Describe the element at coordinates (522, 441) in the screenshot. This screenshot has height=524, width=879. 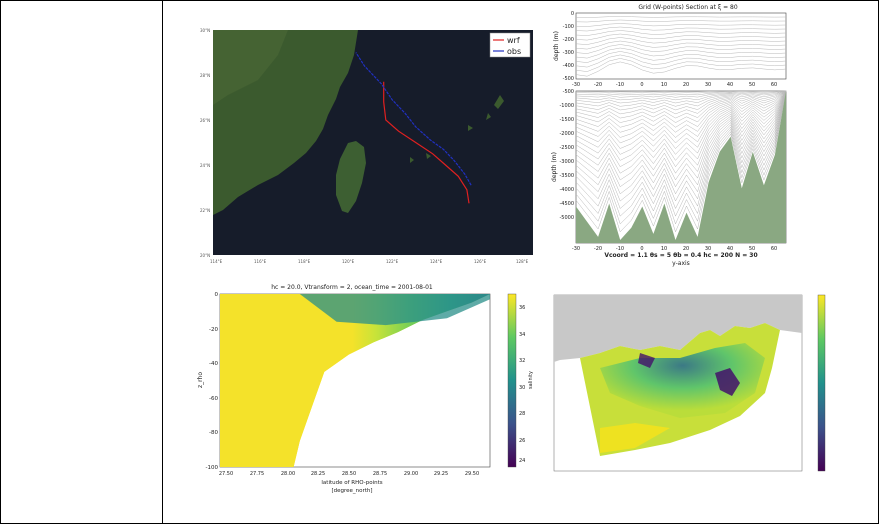
I see `svg-text: 26` at that location.